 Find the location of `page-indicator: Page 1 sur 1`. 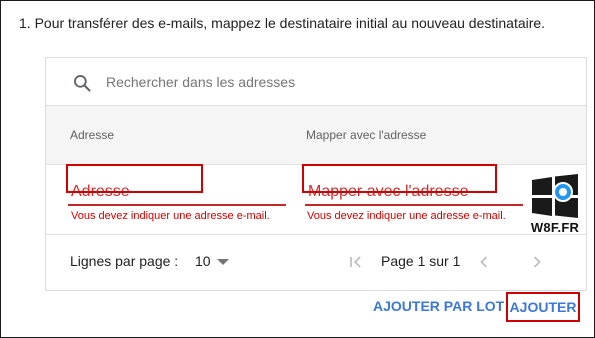

page-indicator: Page 1 sur 1 is located at coordinates (421, 261).